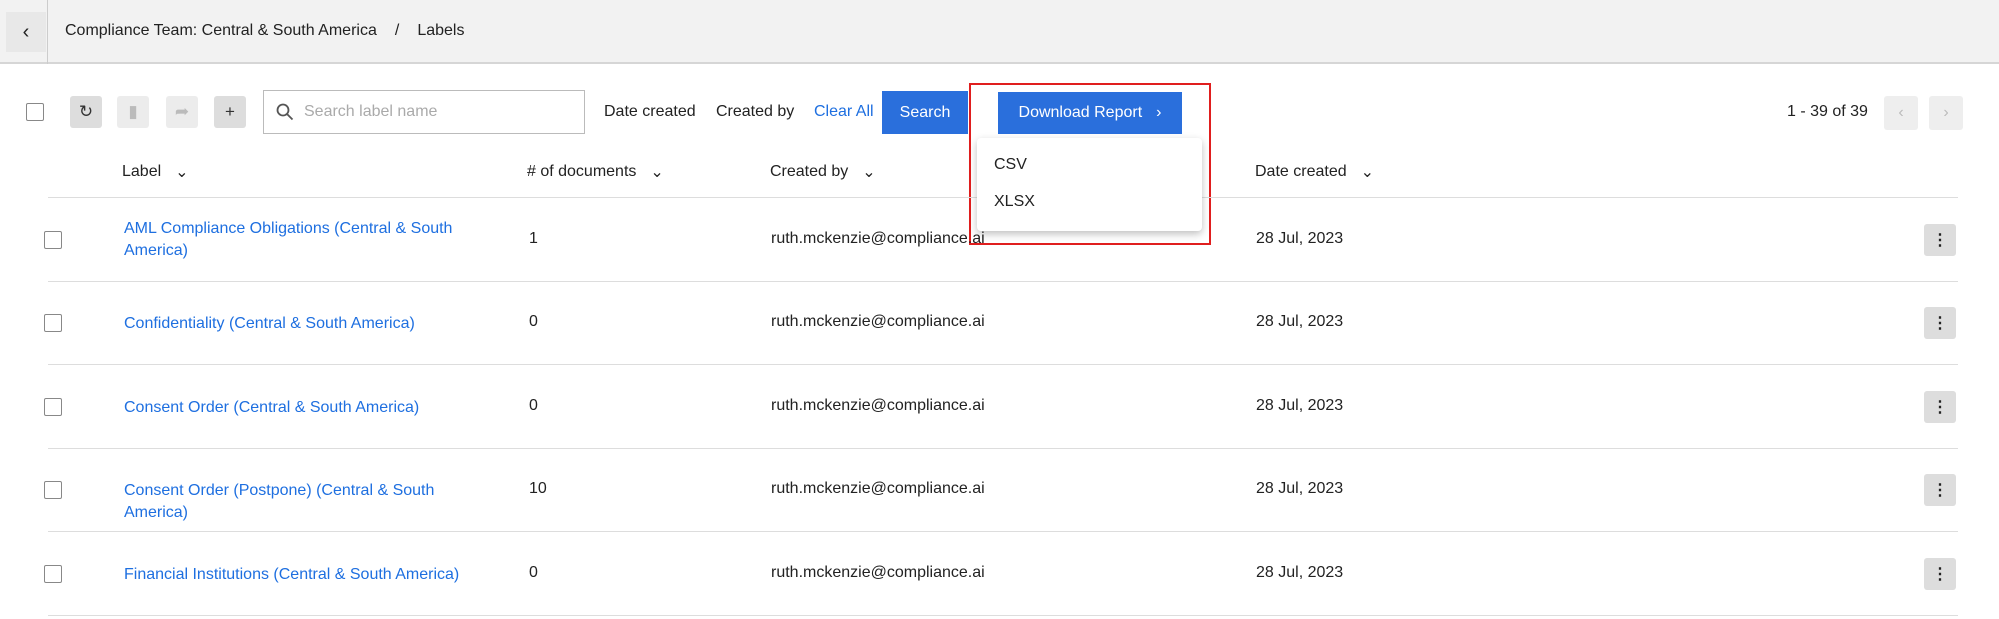 The image size is (1999, 619). Describe the element at coordinates (755, 112) in the screenshot. I see `created-by-filter: Created by` at that location.